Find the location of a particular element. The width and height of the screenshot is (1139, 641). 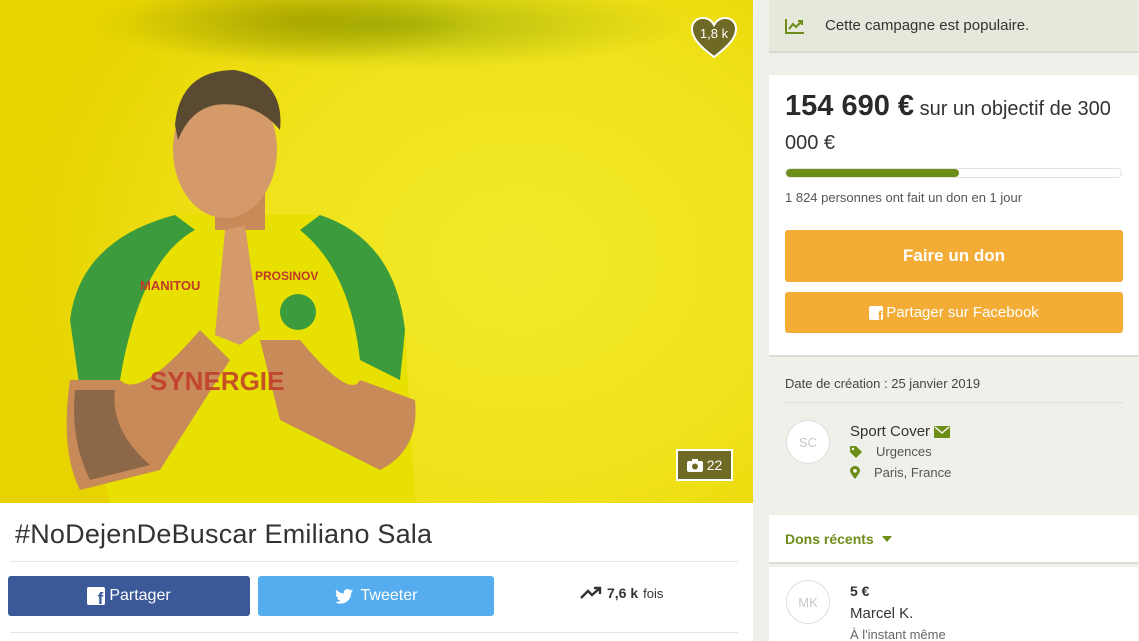

title-divider is located at coordinates (374, 561).